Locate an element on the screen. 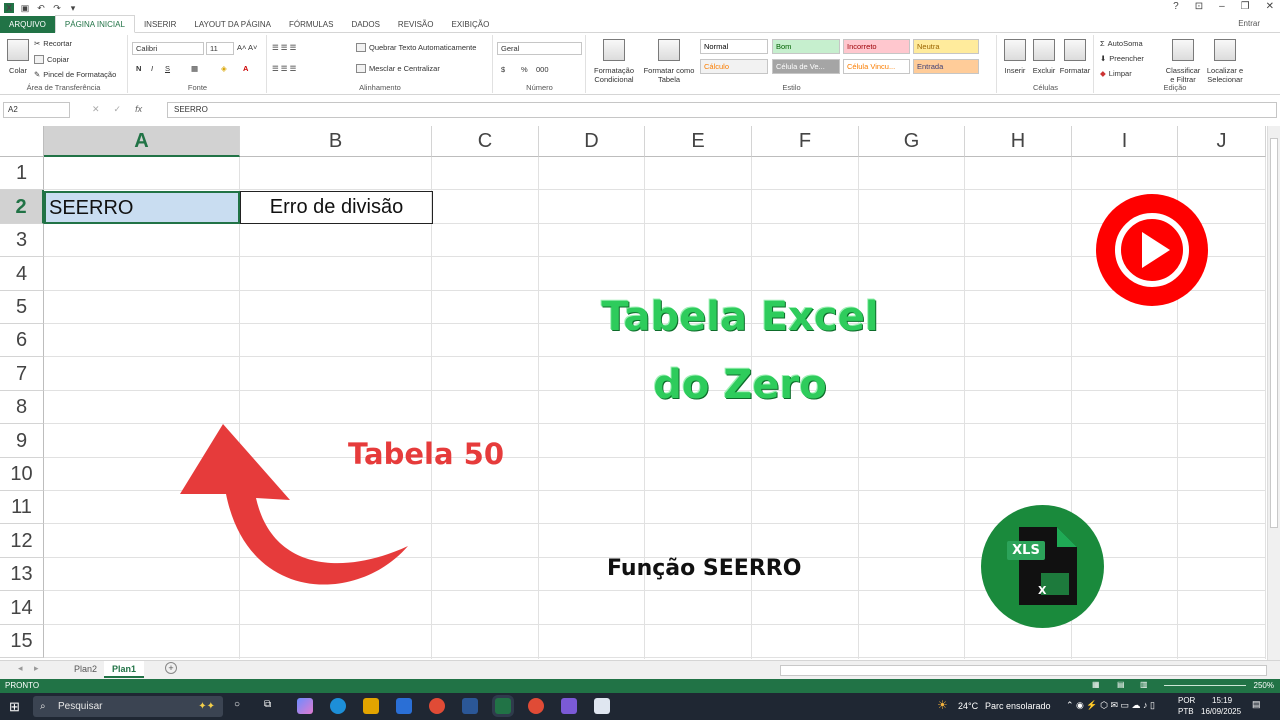 The height and width of the screenshot is (720, 1280). conditional-format-button: Formatação Condicional is located at coordinates (614, 61).